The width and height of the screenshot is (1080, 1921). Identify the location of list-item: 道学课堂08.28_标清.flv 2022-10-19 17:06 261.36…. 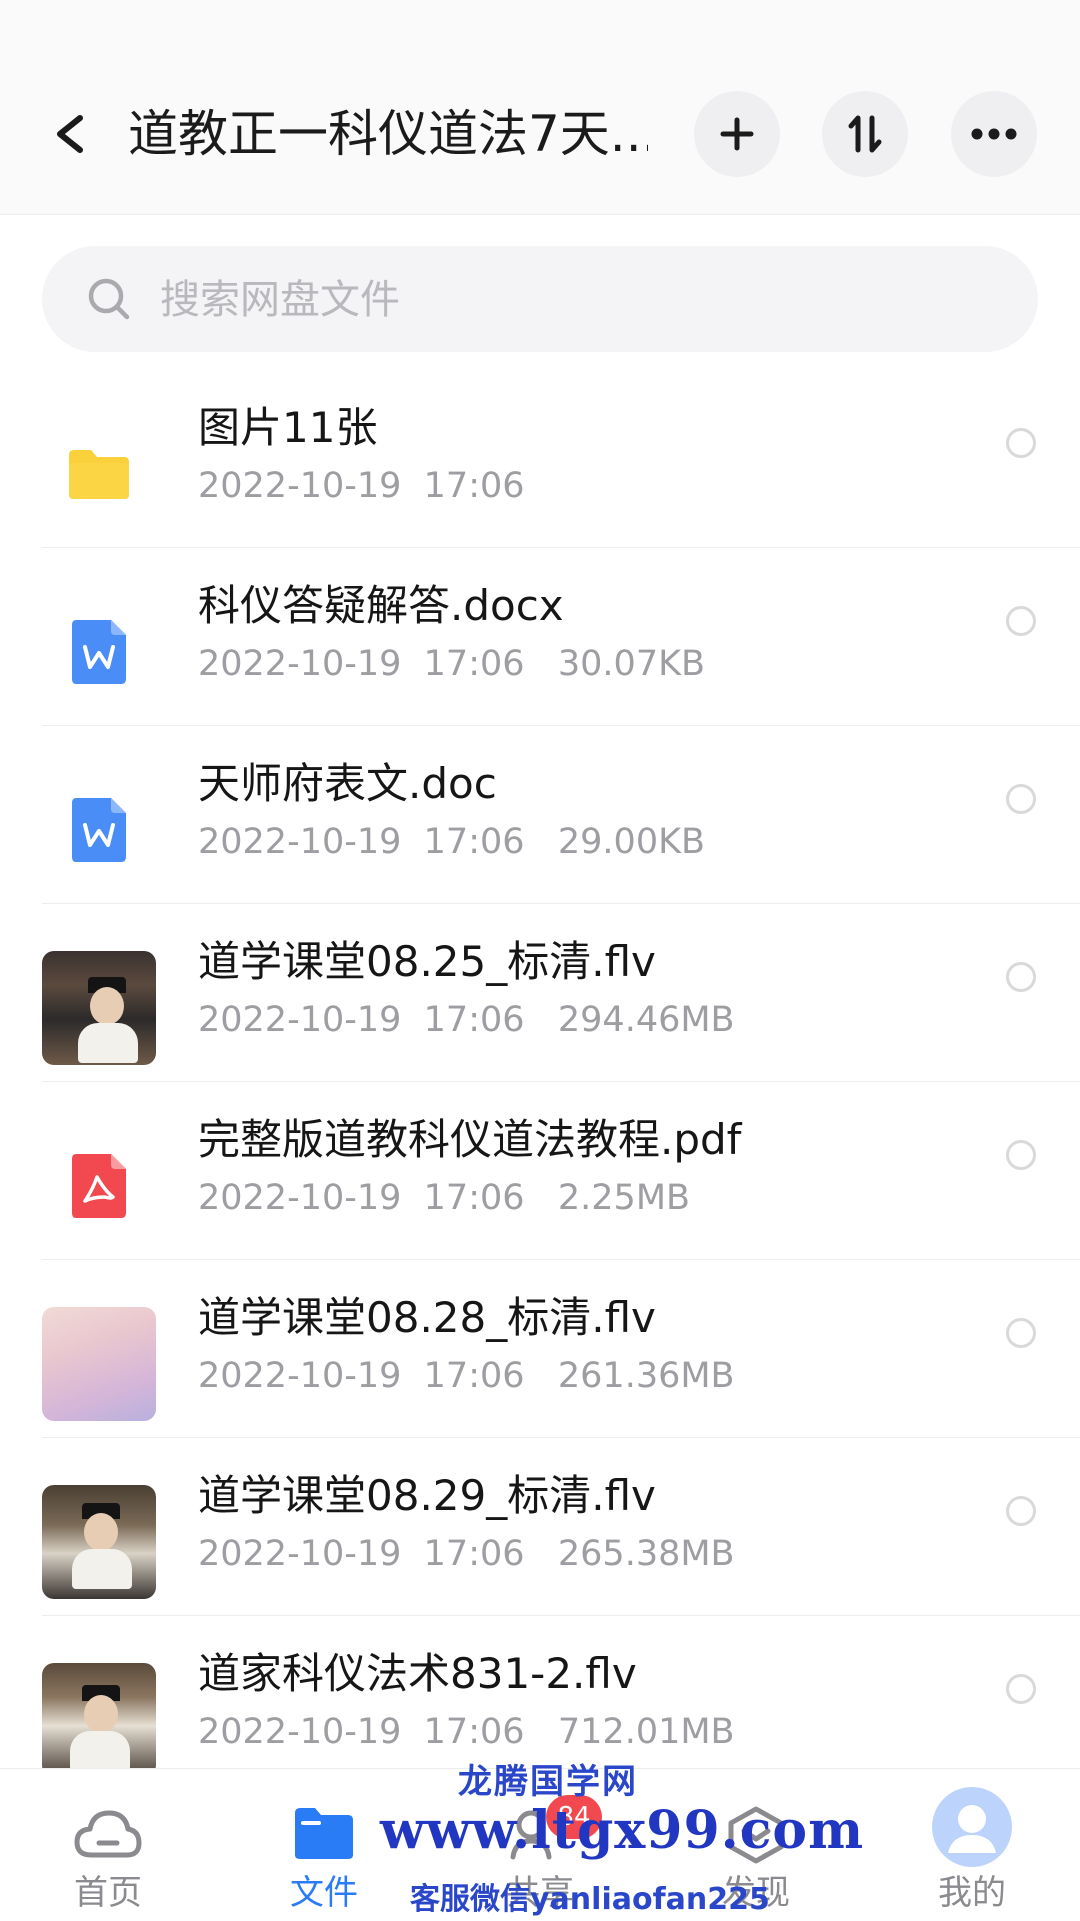
(540, 1349).